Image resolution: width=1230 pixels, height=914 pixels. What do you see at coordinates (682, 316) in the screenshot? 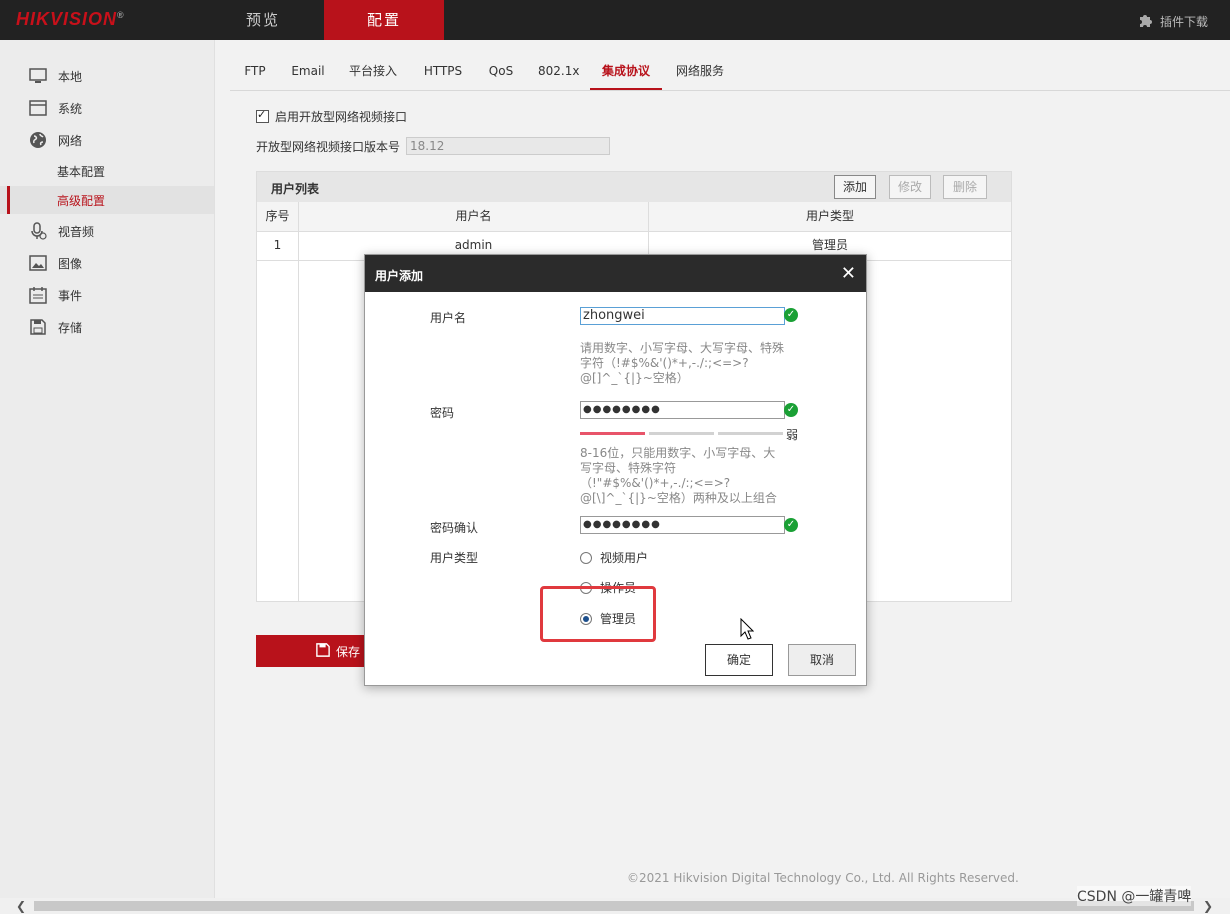
I see `username-input: zhongwei` at bounding box center [682, 316].